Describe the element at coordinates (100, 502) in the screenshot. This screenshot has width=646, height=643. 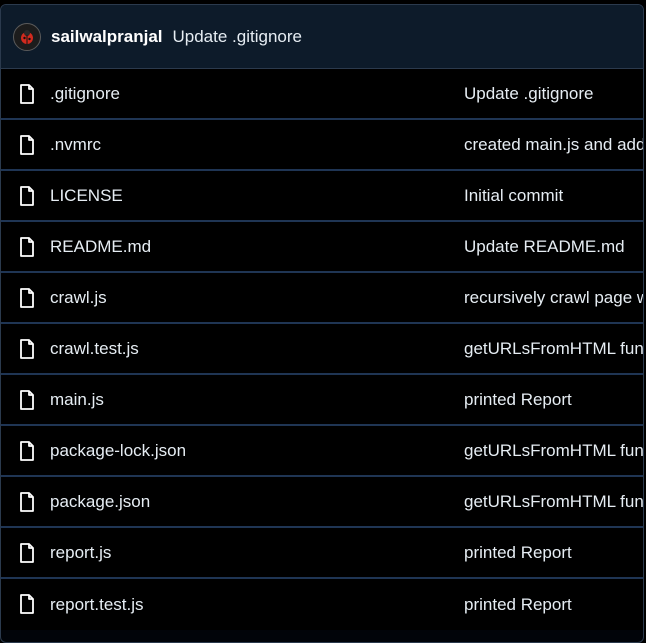
I see `file-name-link: package.json` at that location.